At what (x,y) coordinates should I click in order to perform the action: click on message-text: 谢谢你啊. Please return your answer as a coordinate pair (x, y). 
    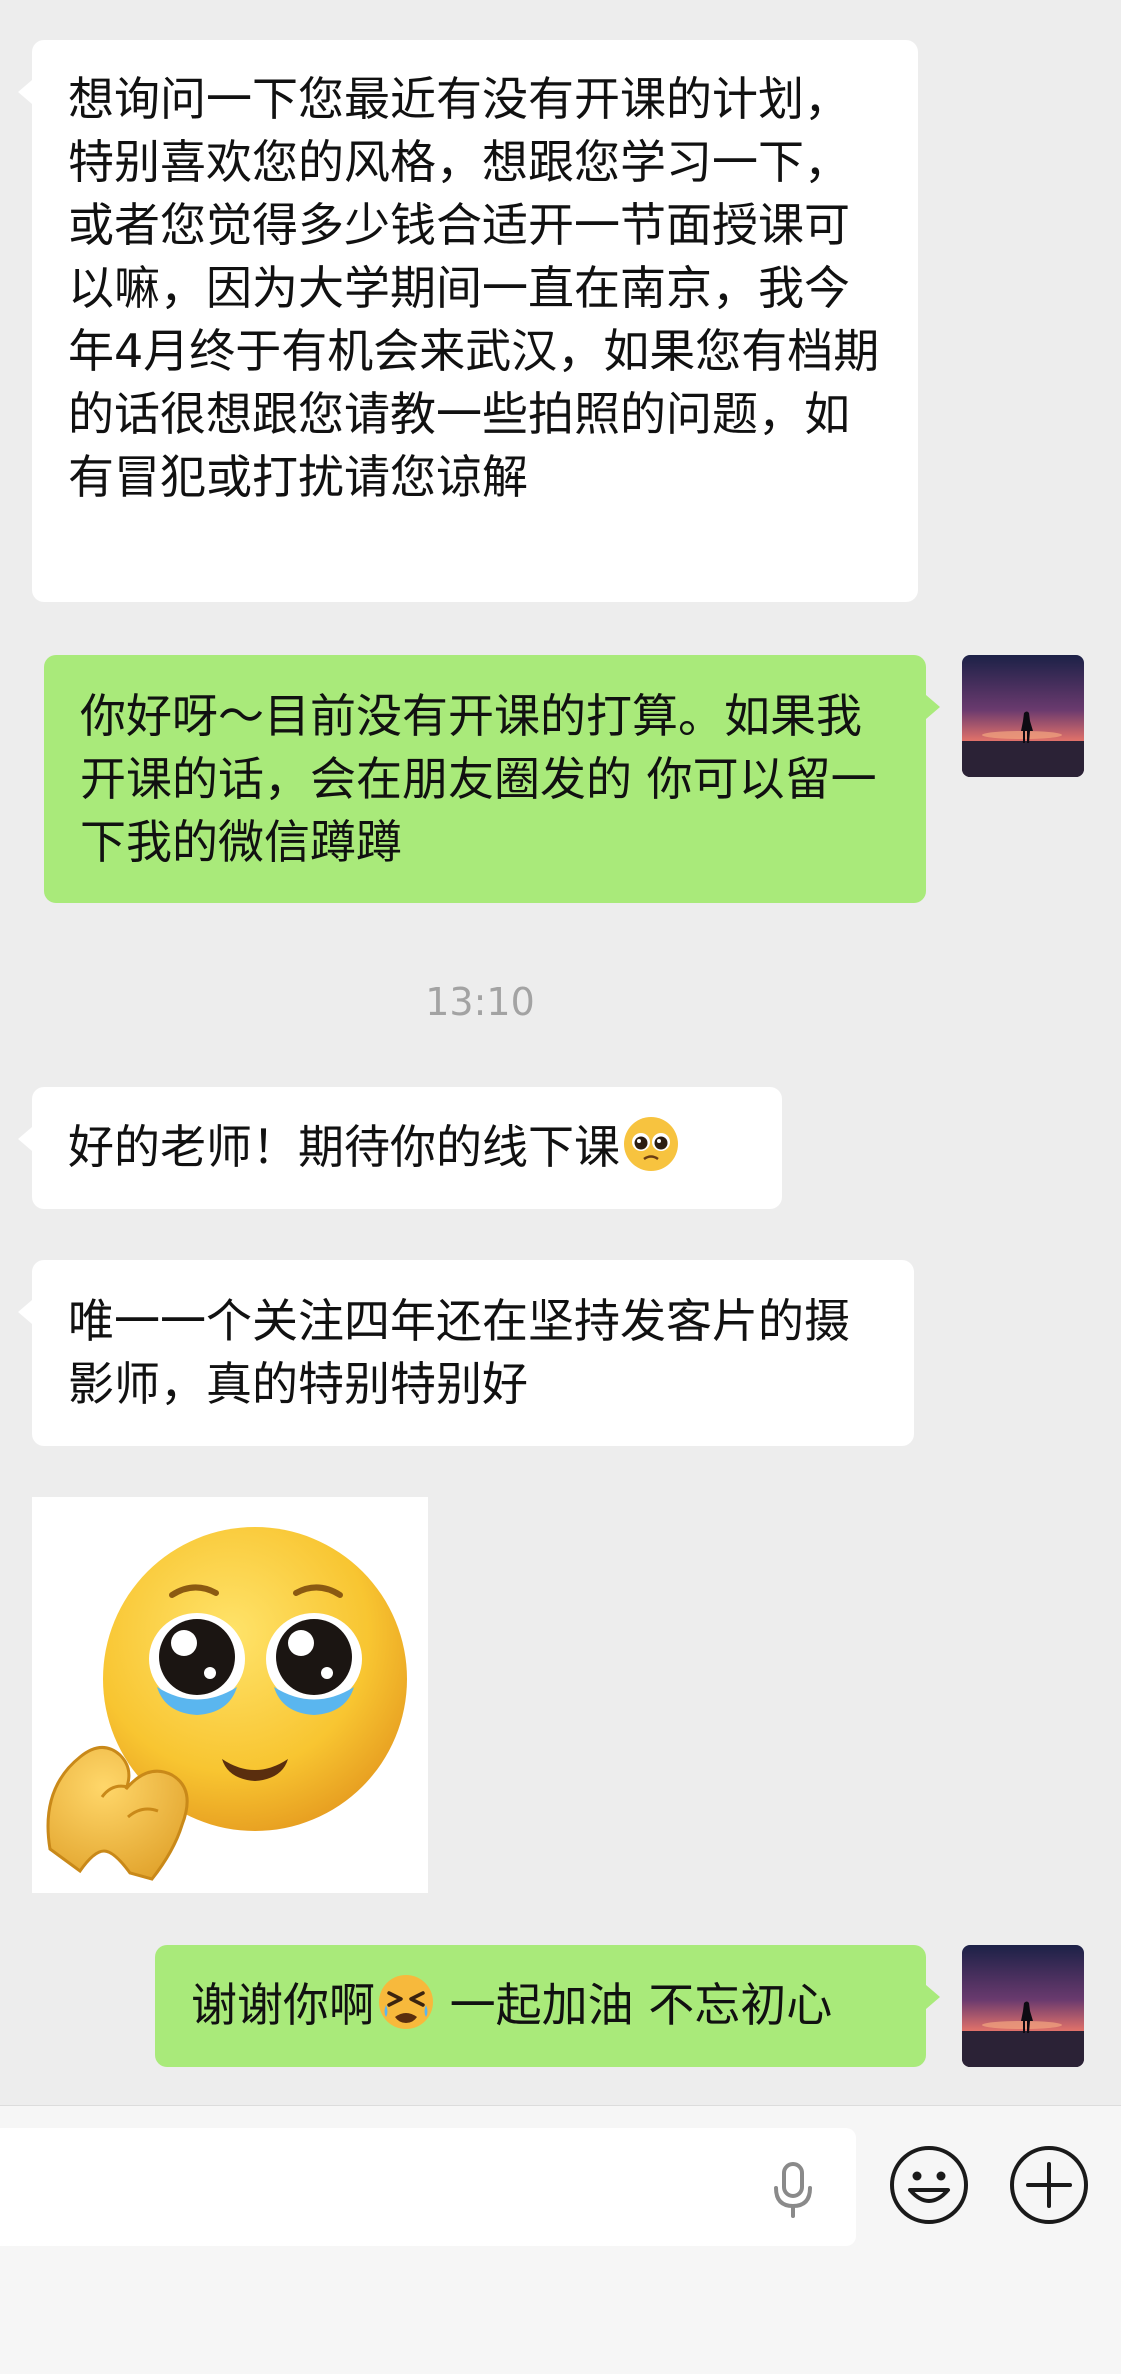
    Looking at the image, I should click on (283, 2005).